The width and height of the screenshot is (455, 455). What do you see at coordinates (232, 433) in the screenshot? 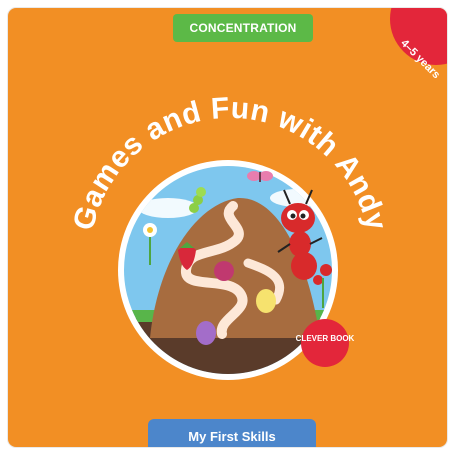
I see `series-tab: My First Skills` at bounding box center [232, 433].